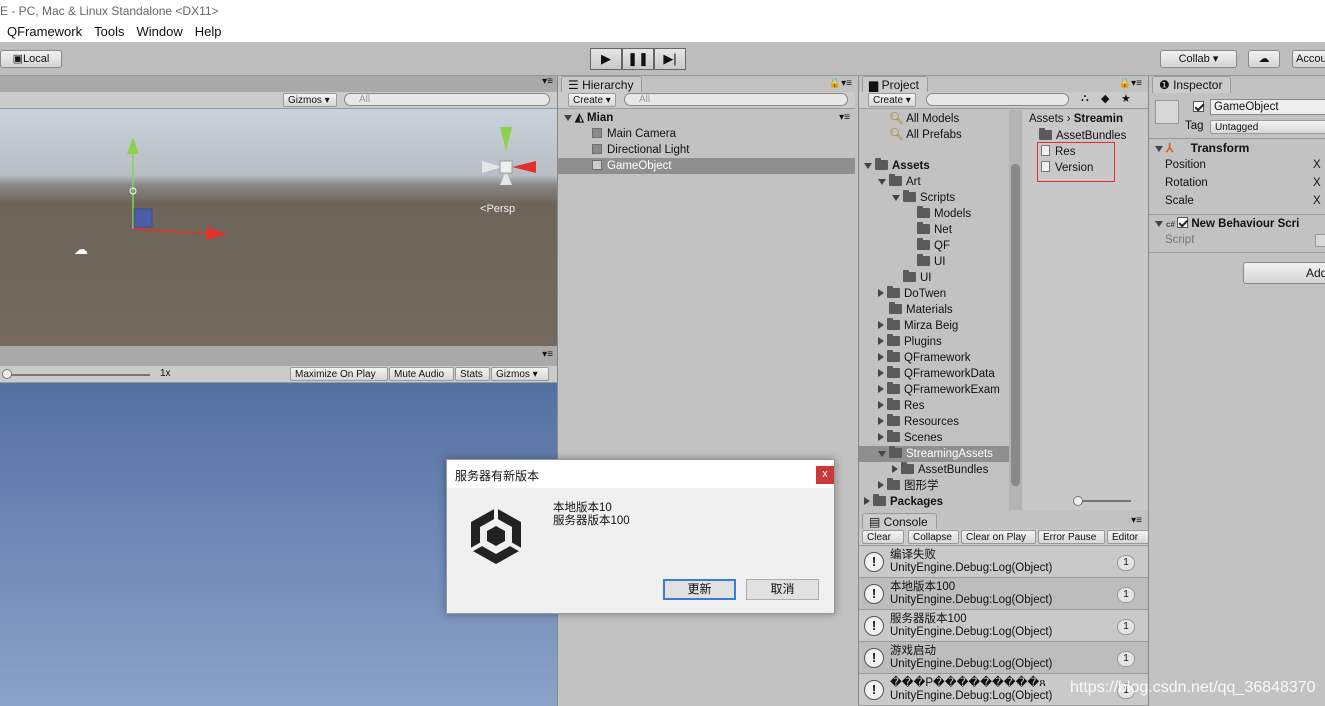 Image resolution: width=1325 pixels, height=706 pixels. Describe the element at coordinates (592, 100) in the screenshot. I see `hierarchy-create-dropdown: Create ▾` at that location.